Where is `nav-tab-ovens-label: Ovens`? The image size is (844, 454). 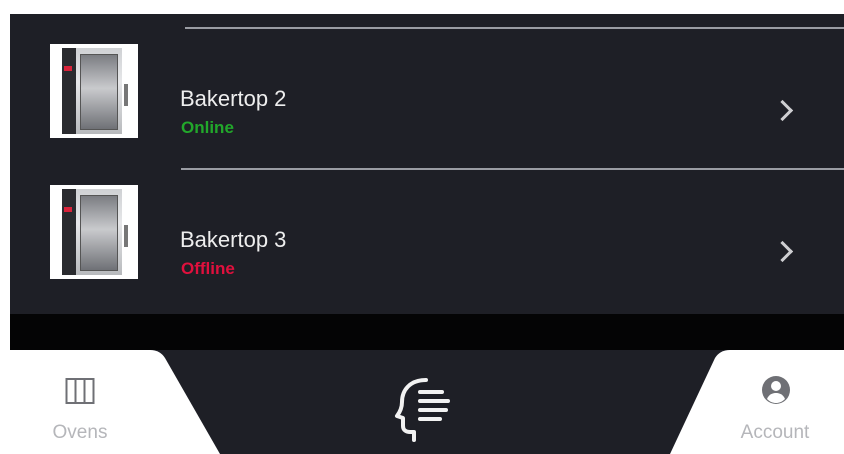
nav-tab-ovens-label: Ovens is located at coordinates (80, 432).